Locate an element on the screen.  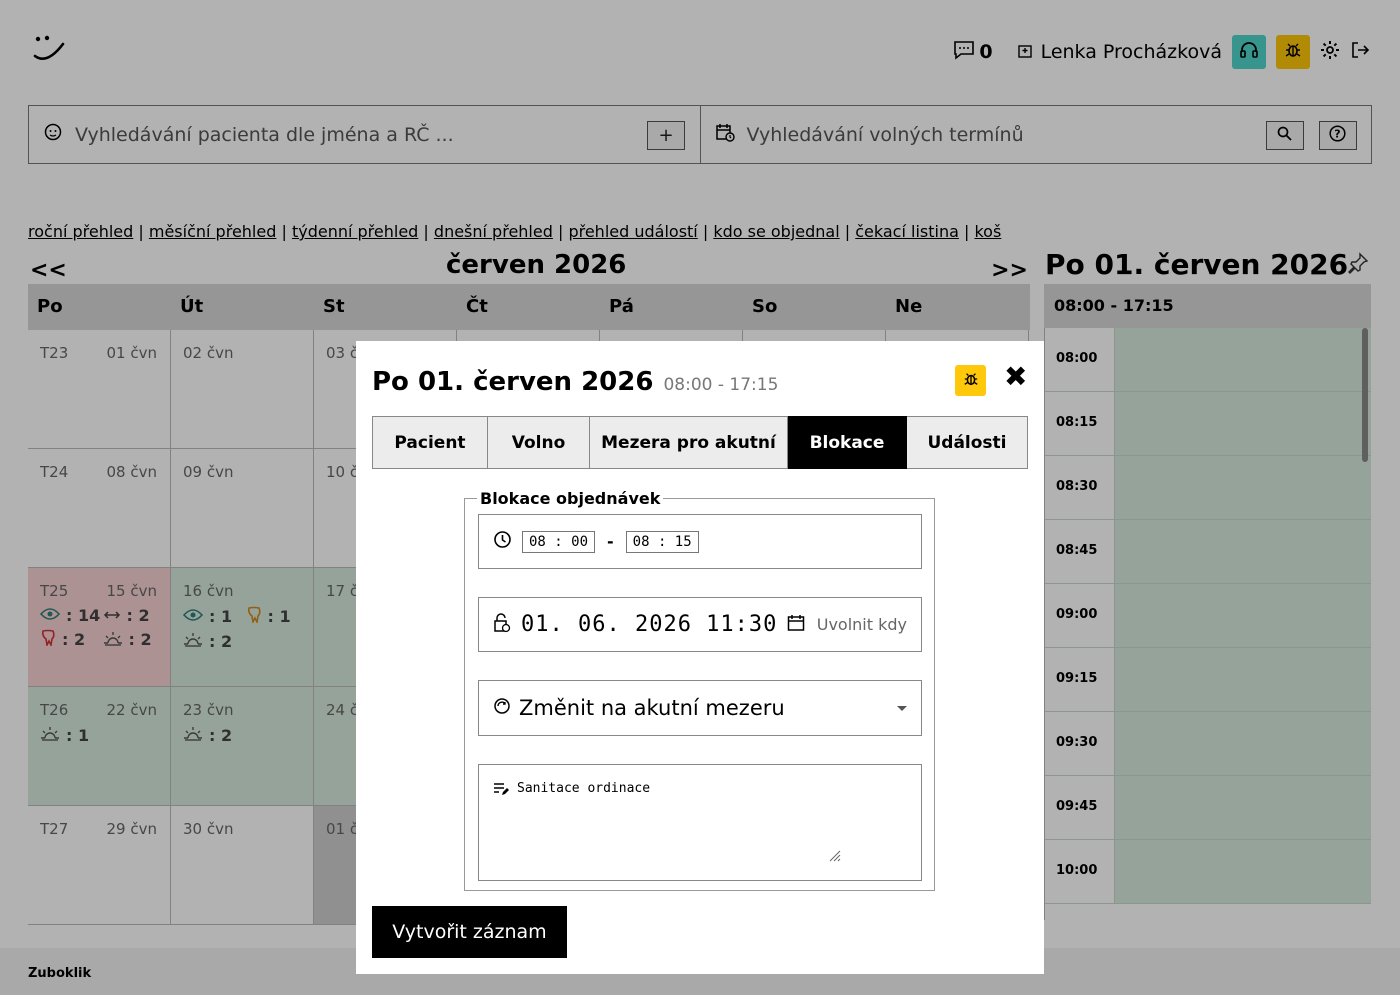
fieldset-legend: Blokace objednávek is located at coordinates (570, 498).